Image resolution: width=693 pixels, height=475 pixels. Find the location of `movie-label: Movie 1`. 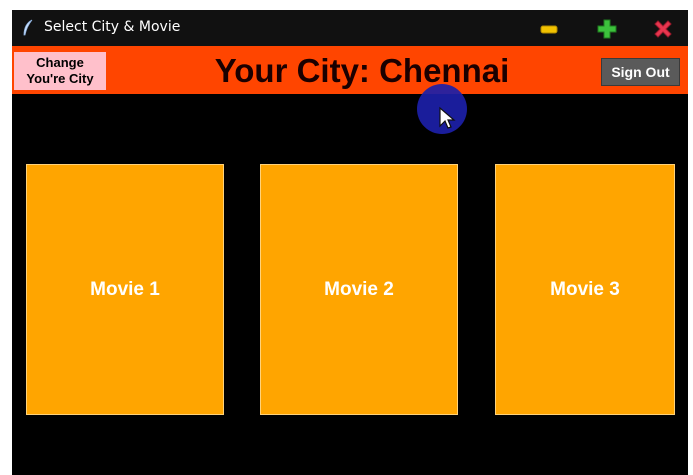

movie-label: Movie 1 is located at coordinates (125, 289).